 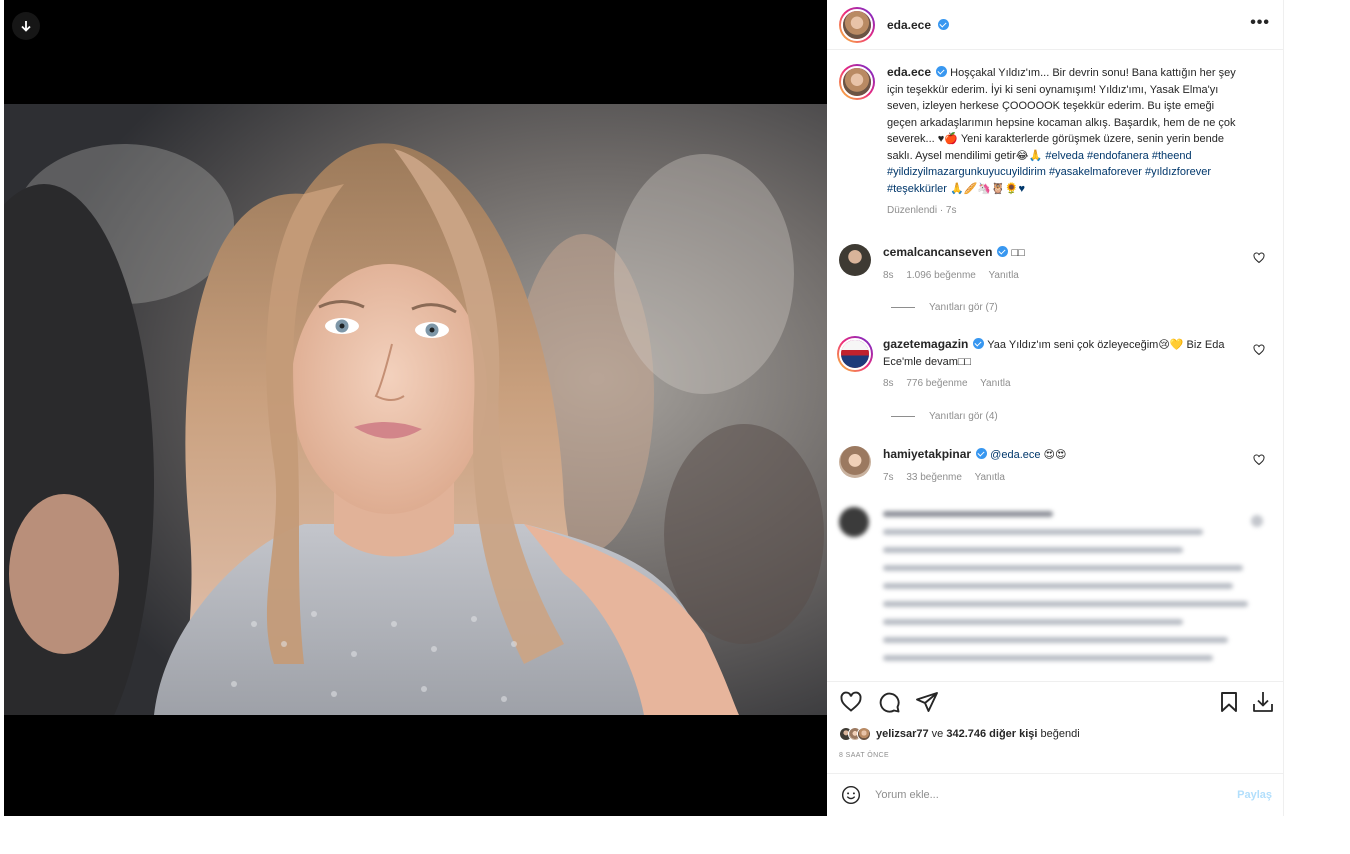 I want to click on comment-text: □□, so click(x=1018, y=253).